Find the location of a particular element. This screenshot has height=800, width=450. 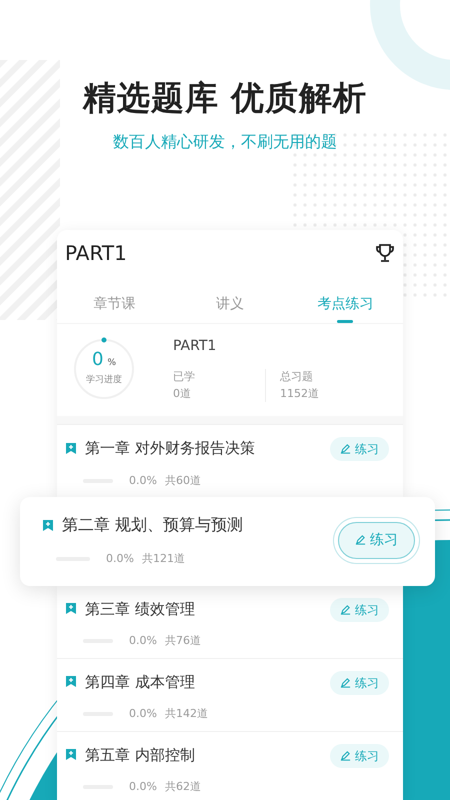

progress-percent: 0 is located at coordinates (98, 360).